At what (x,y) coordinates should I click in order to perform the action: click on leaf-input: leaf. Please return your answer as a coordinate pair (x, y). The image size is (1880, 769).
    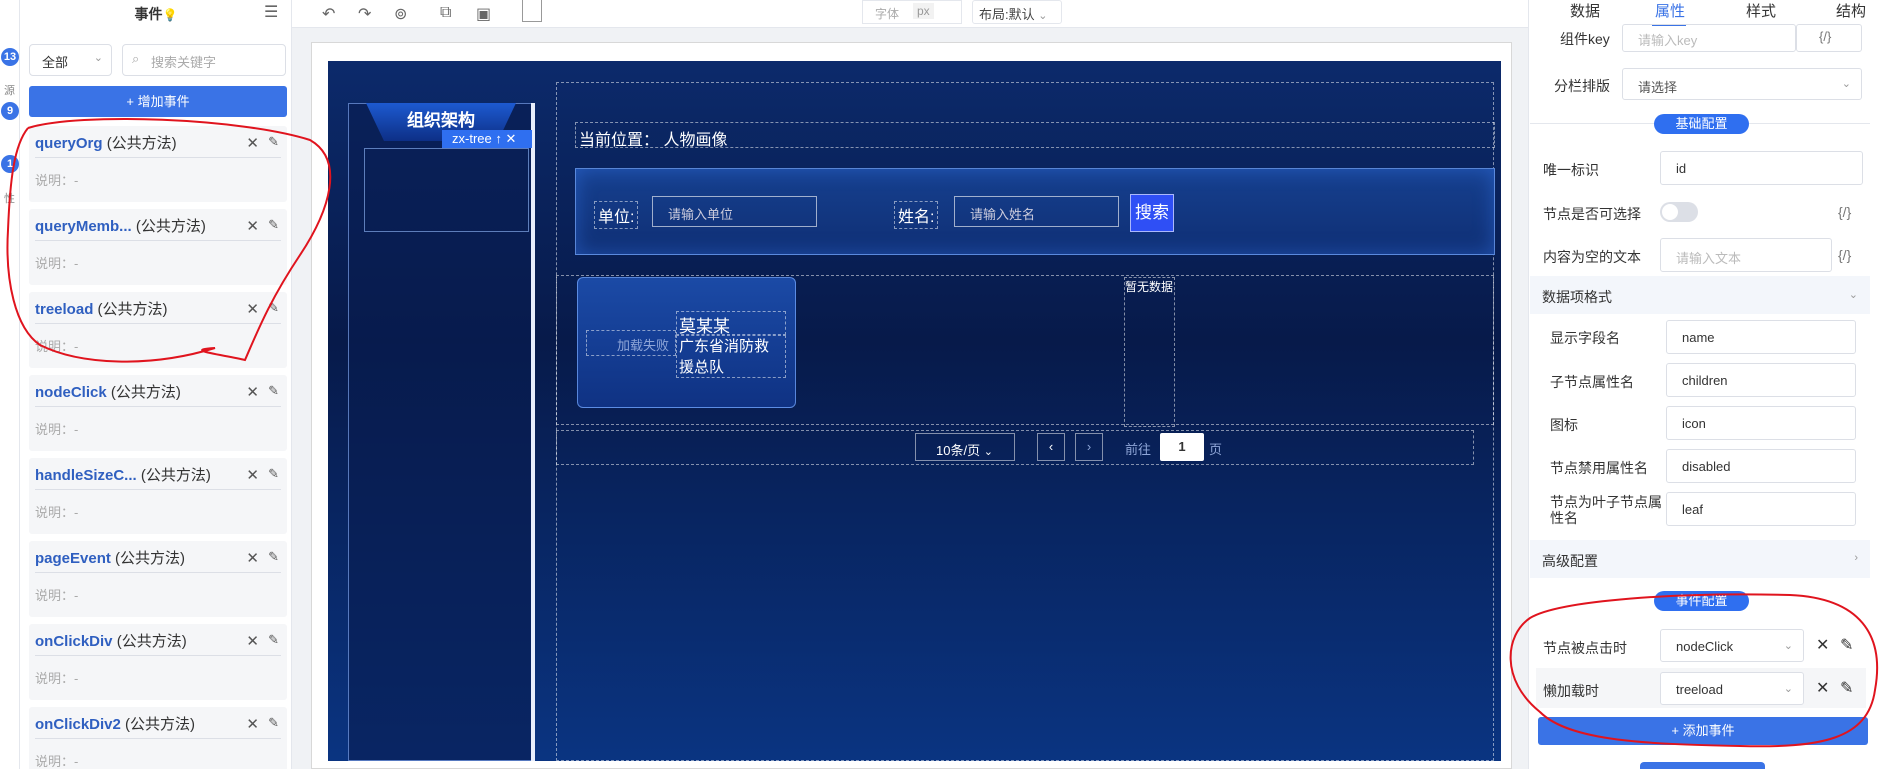
    Looking at the image, I should click on (1761, 509).